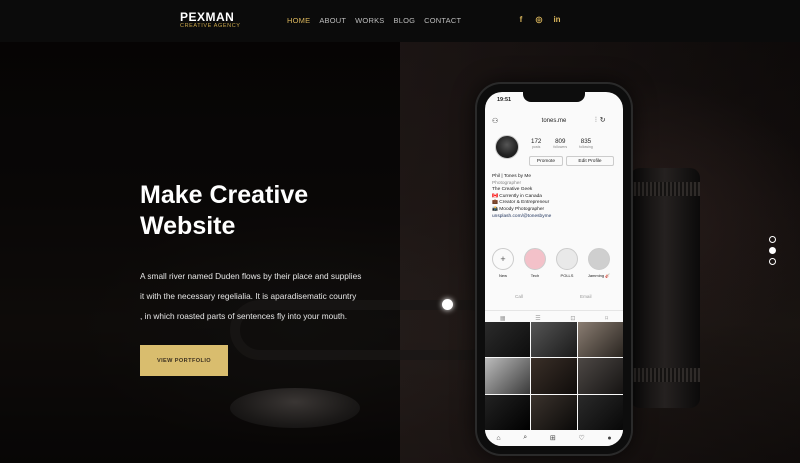 Image resolution: width=800 pixels, height=463 pixels. What do you see at coordinates (538, 319) in the screenshot?
I see `list-tab-icon: ☰` at bounding box center [538, 319].